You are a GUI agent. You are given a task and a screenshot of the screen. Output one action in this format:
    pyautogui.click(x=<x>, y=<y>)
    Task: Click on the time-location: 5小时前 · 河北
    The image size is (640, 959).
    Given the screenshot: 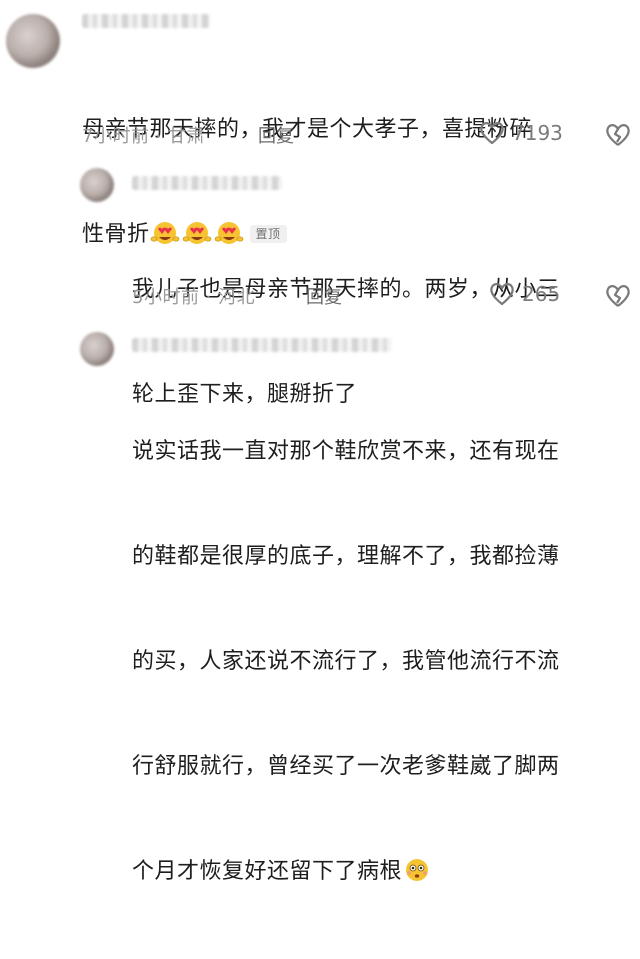 What is the action you would take?
    pyautogui.click(x=194, y=297)
    